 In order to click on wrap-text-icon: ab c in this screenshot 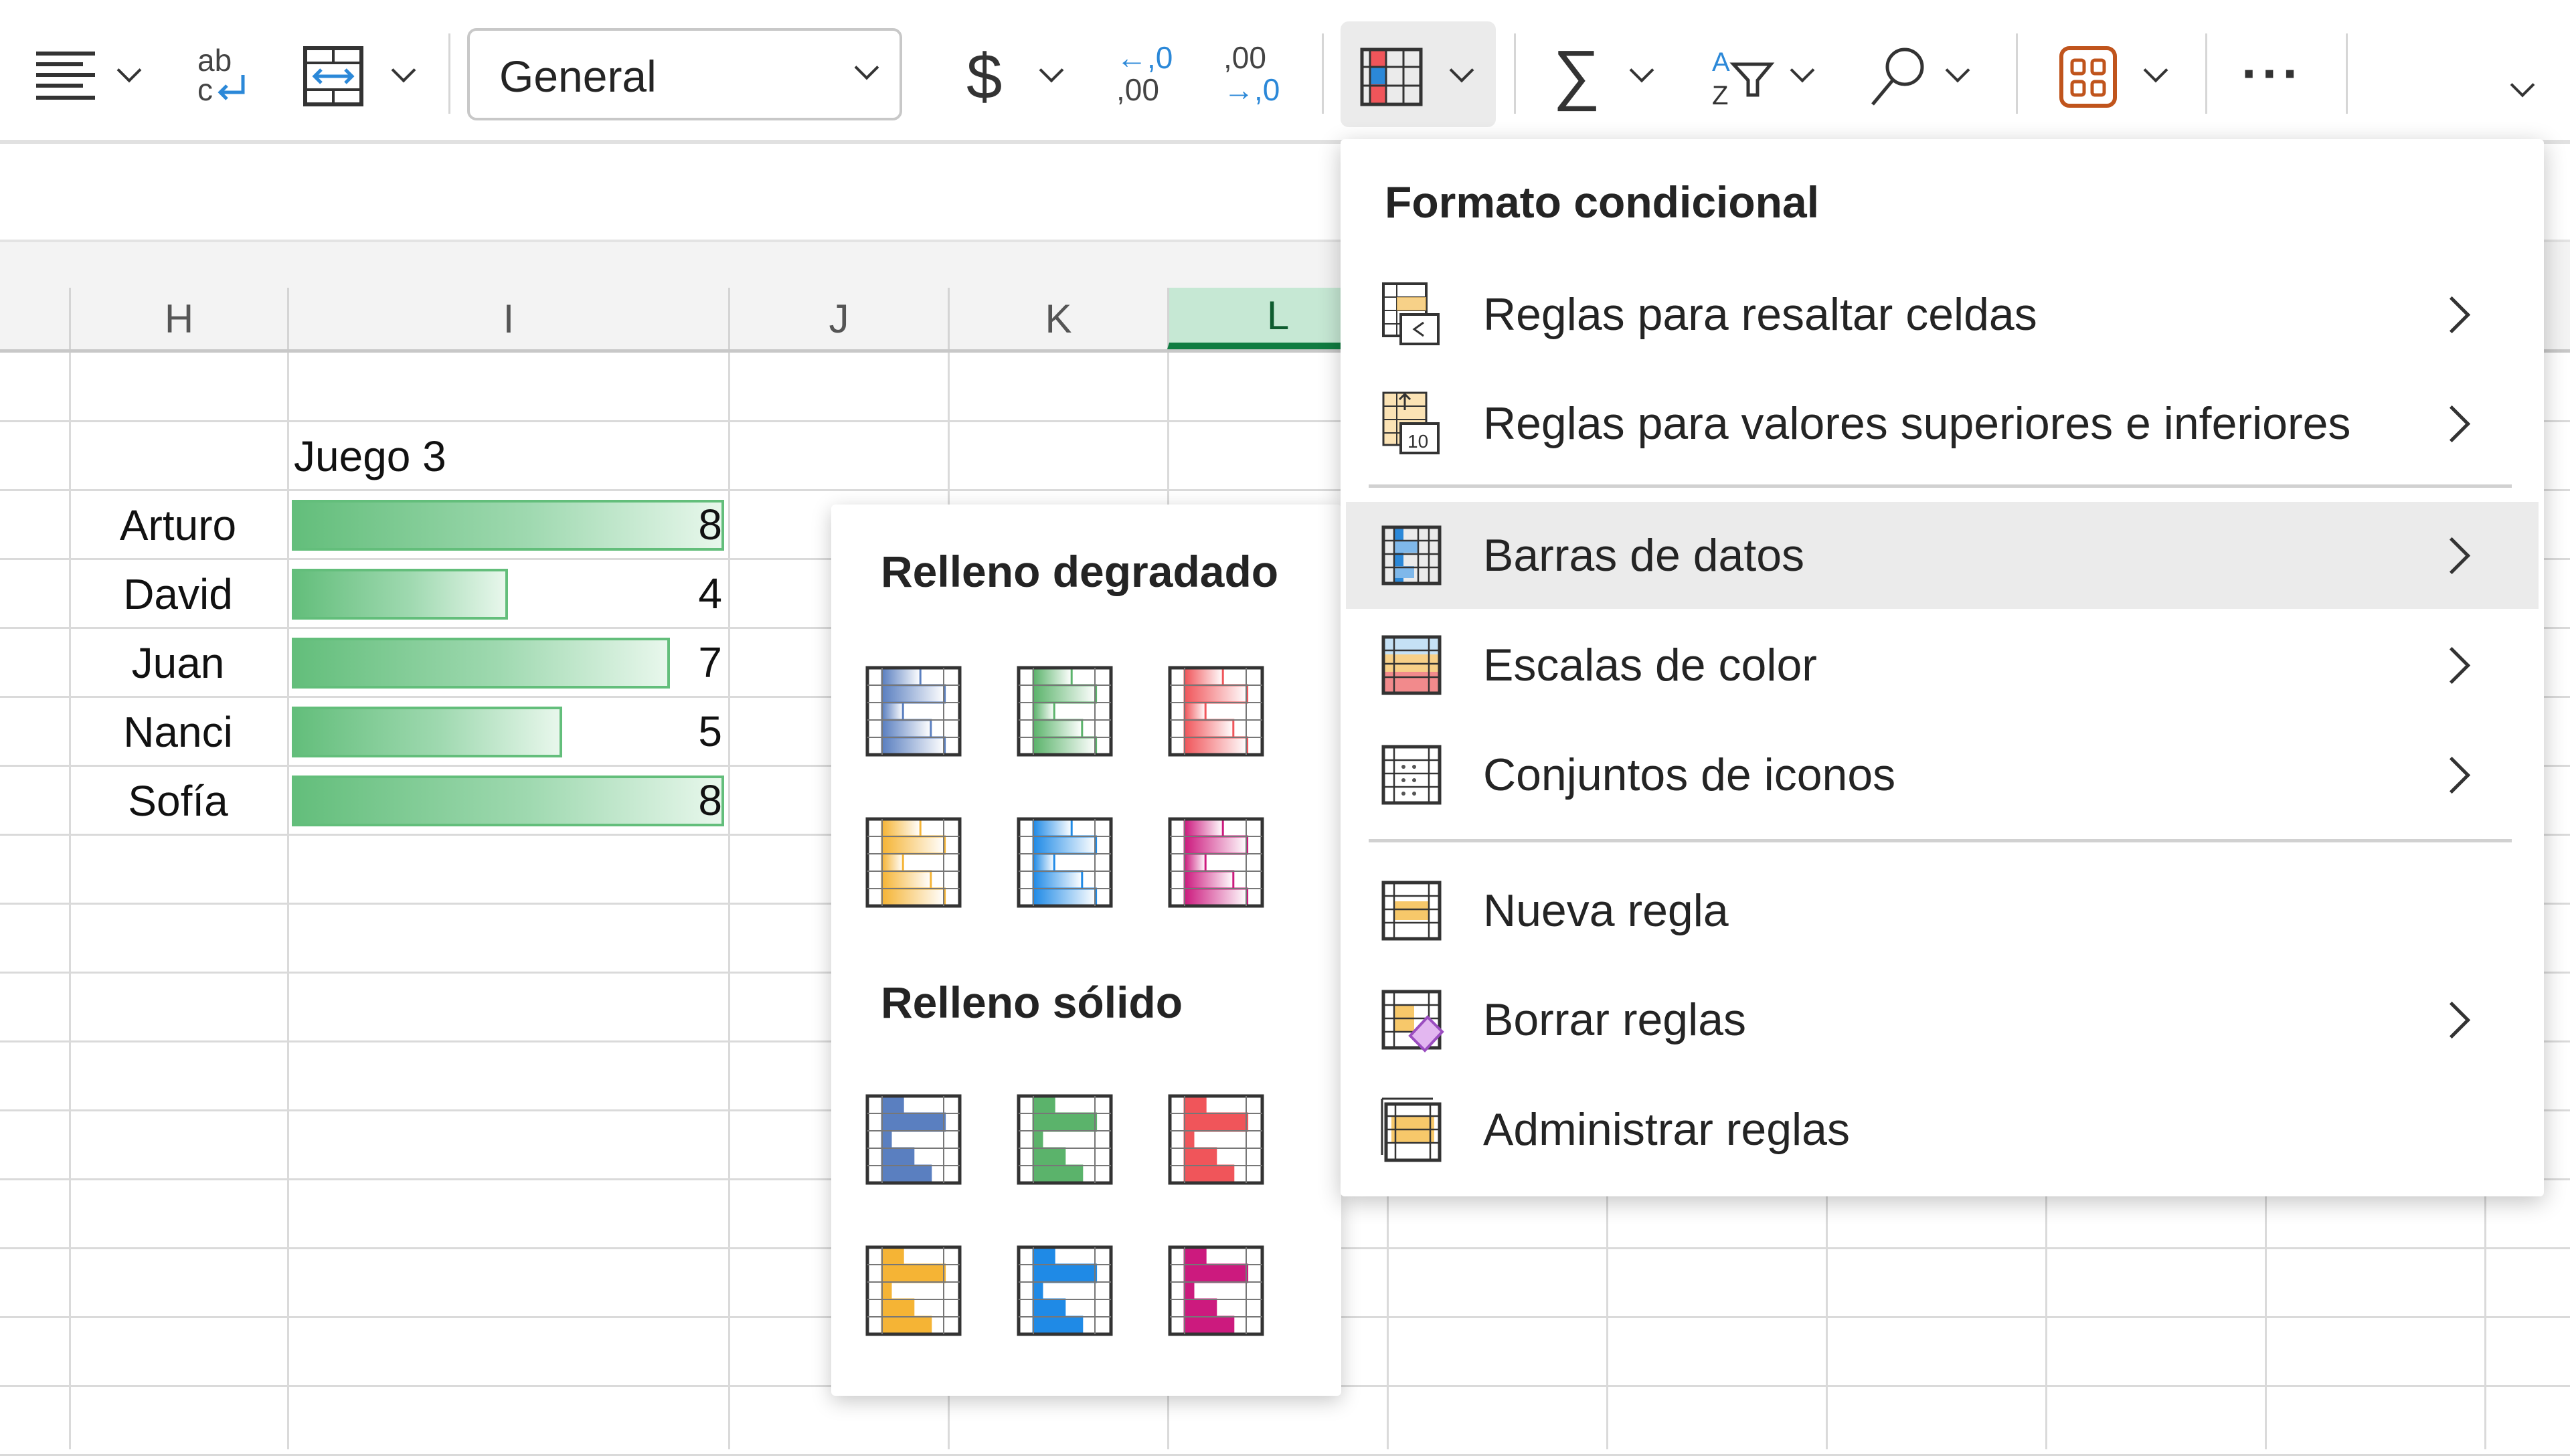, I will do `click(221, 75)`.